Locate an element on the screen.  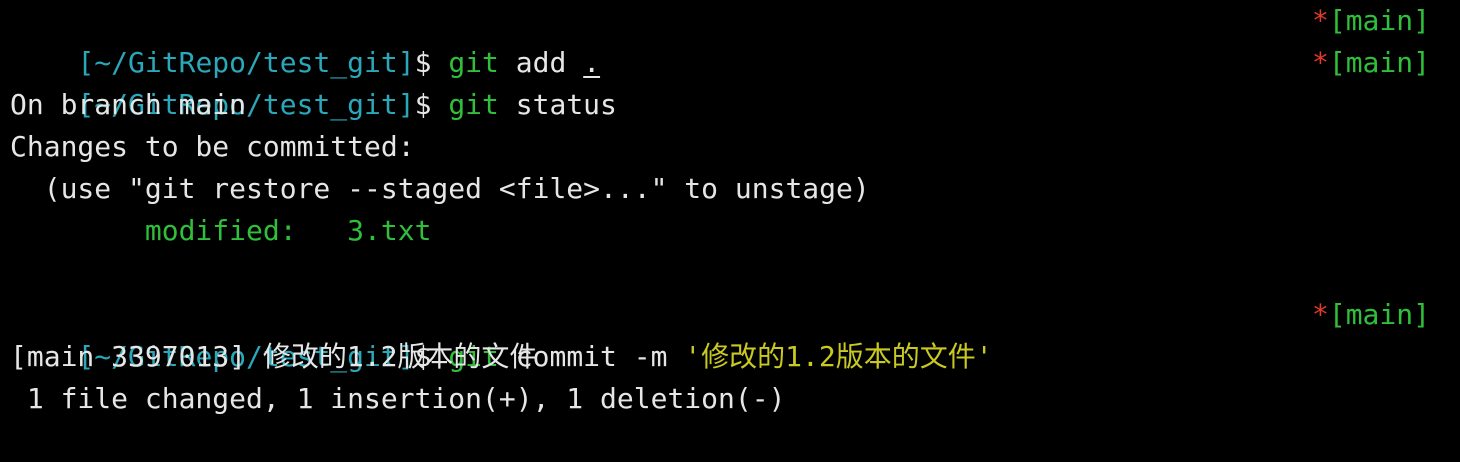
output-changes-header: Changes to be committed: is located at coordinates (212, 146).